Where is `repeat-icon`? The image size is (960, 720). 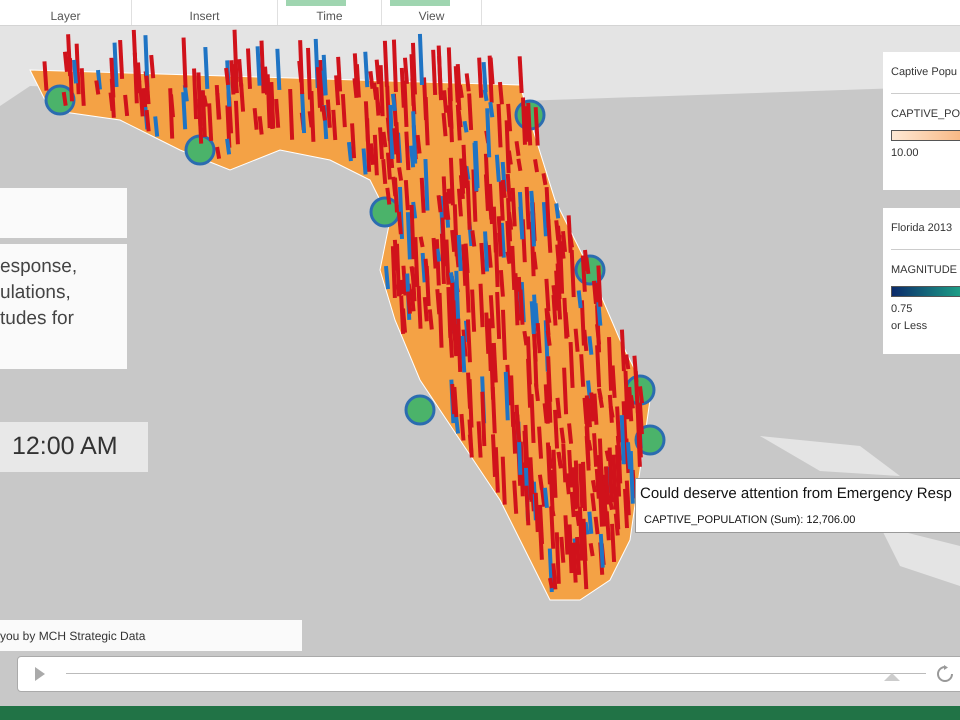
repeat-icon is located at coordinates (945, 674).